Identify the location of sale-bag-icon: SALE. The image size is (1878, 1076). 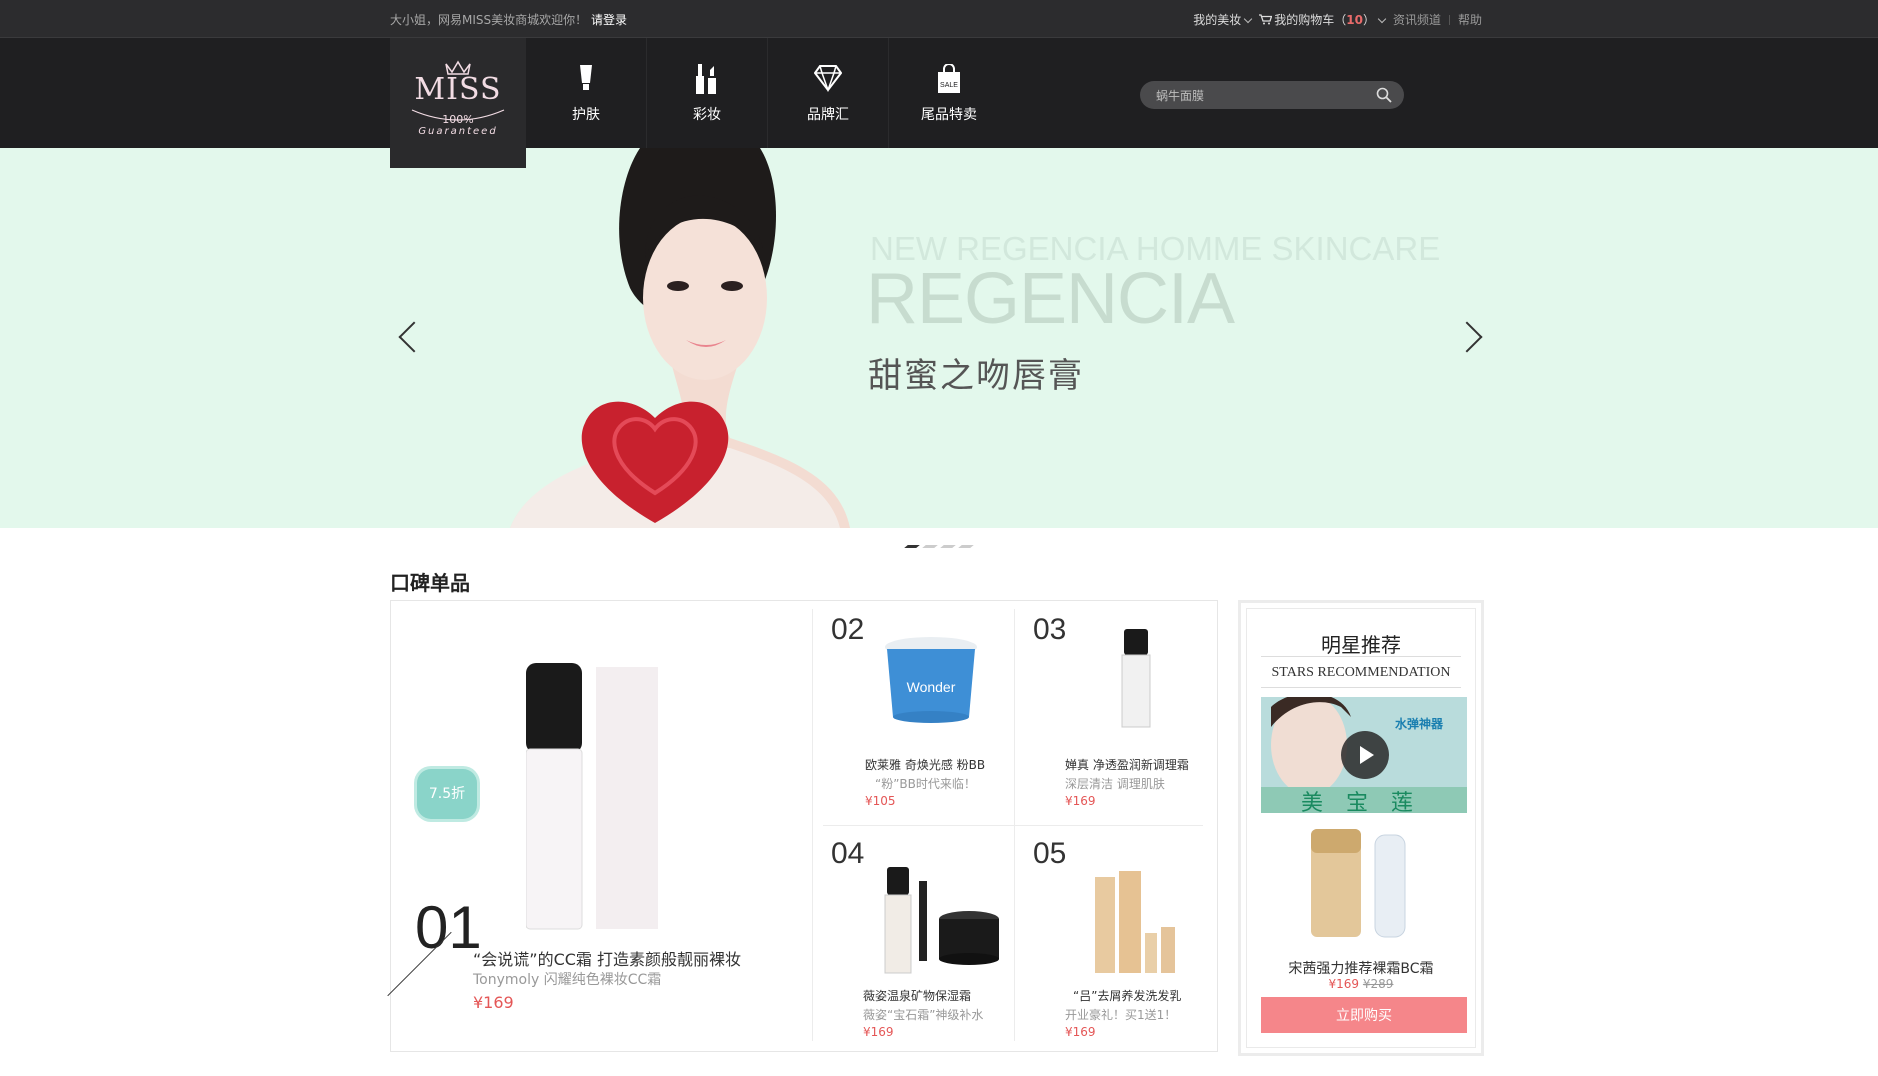
(949, 78).